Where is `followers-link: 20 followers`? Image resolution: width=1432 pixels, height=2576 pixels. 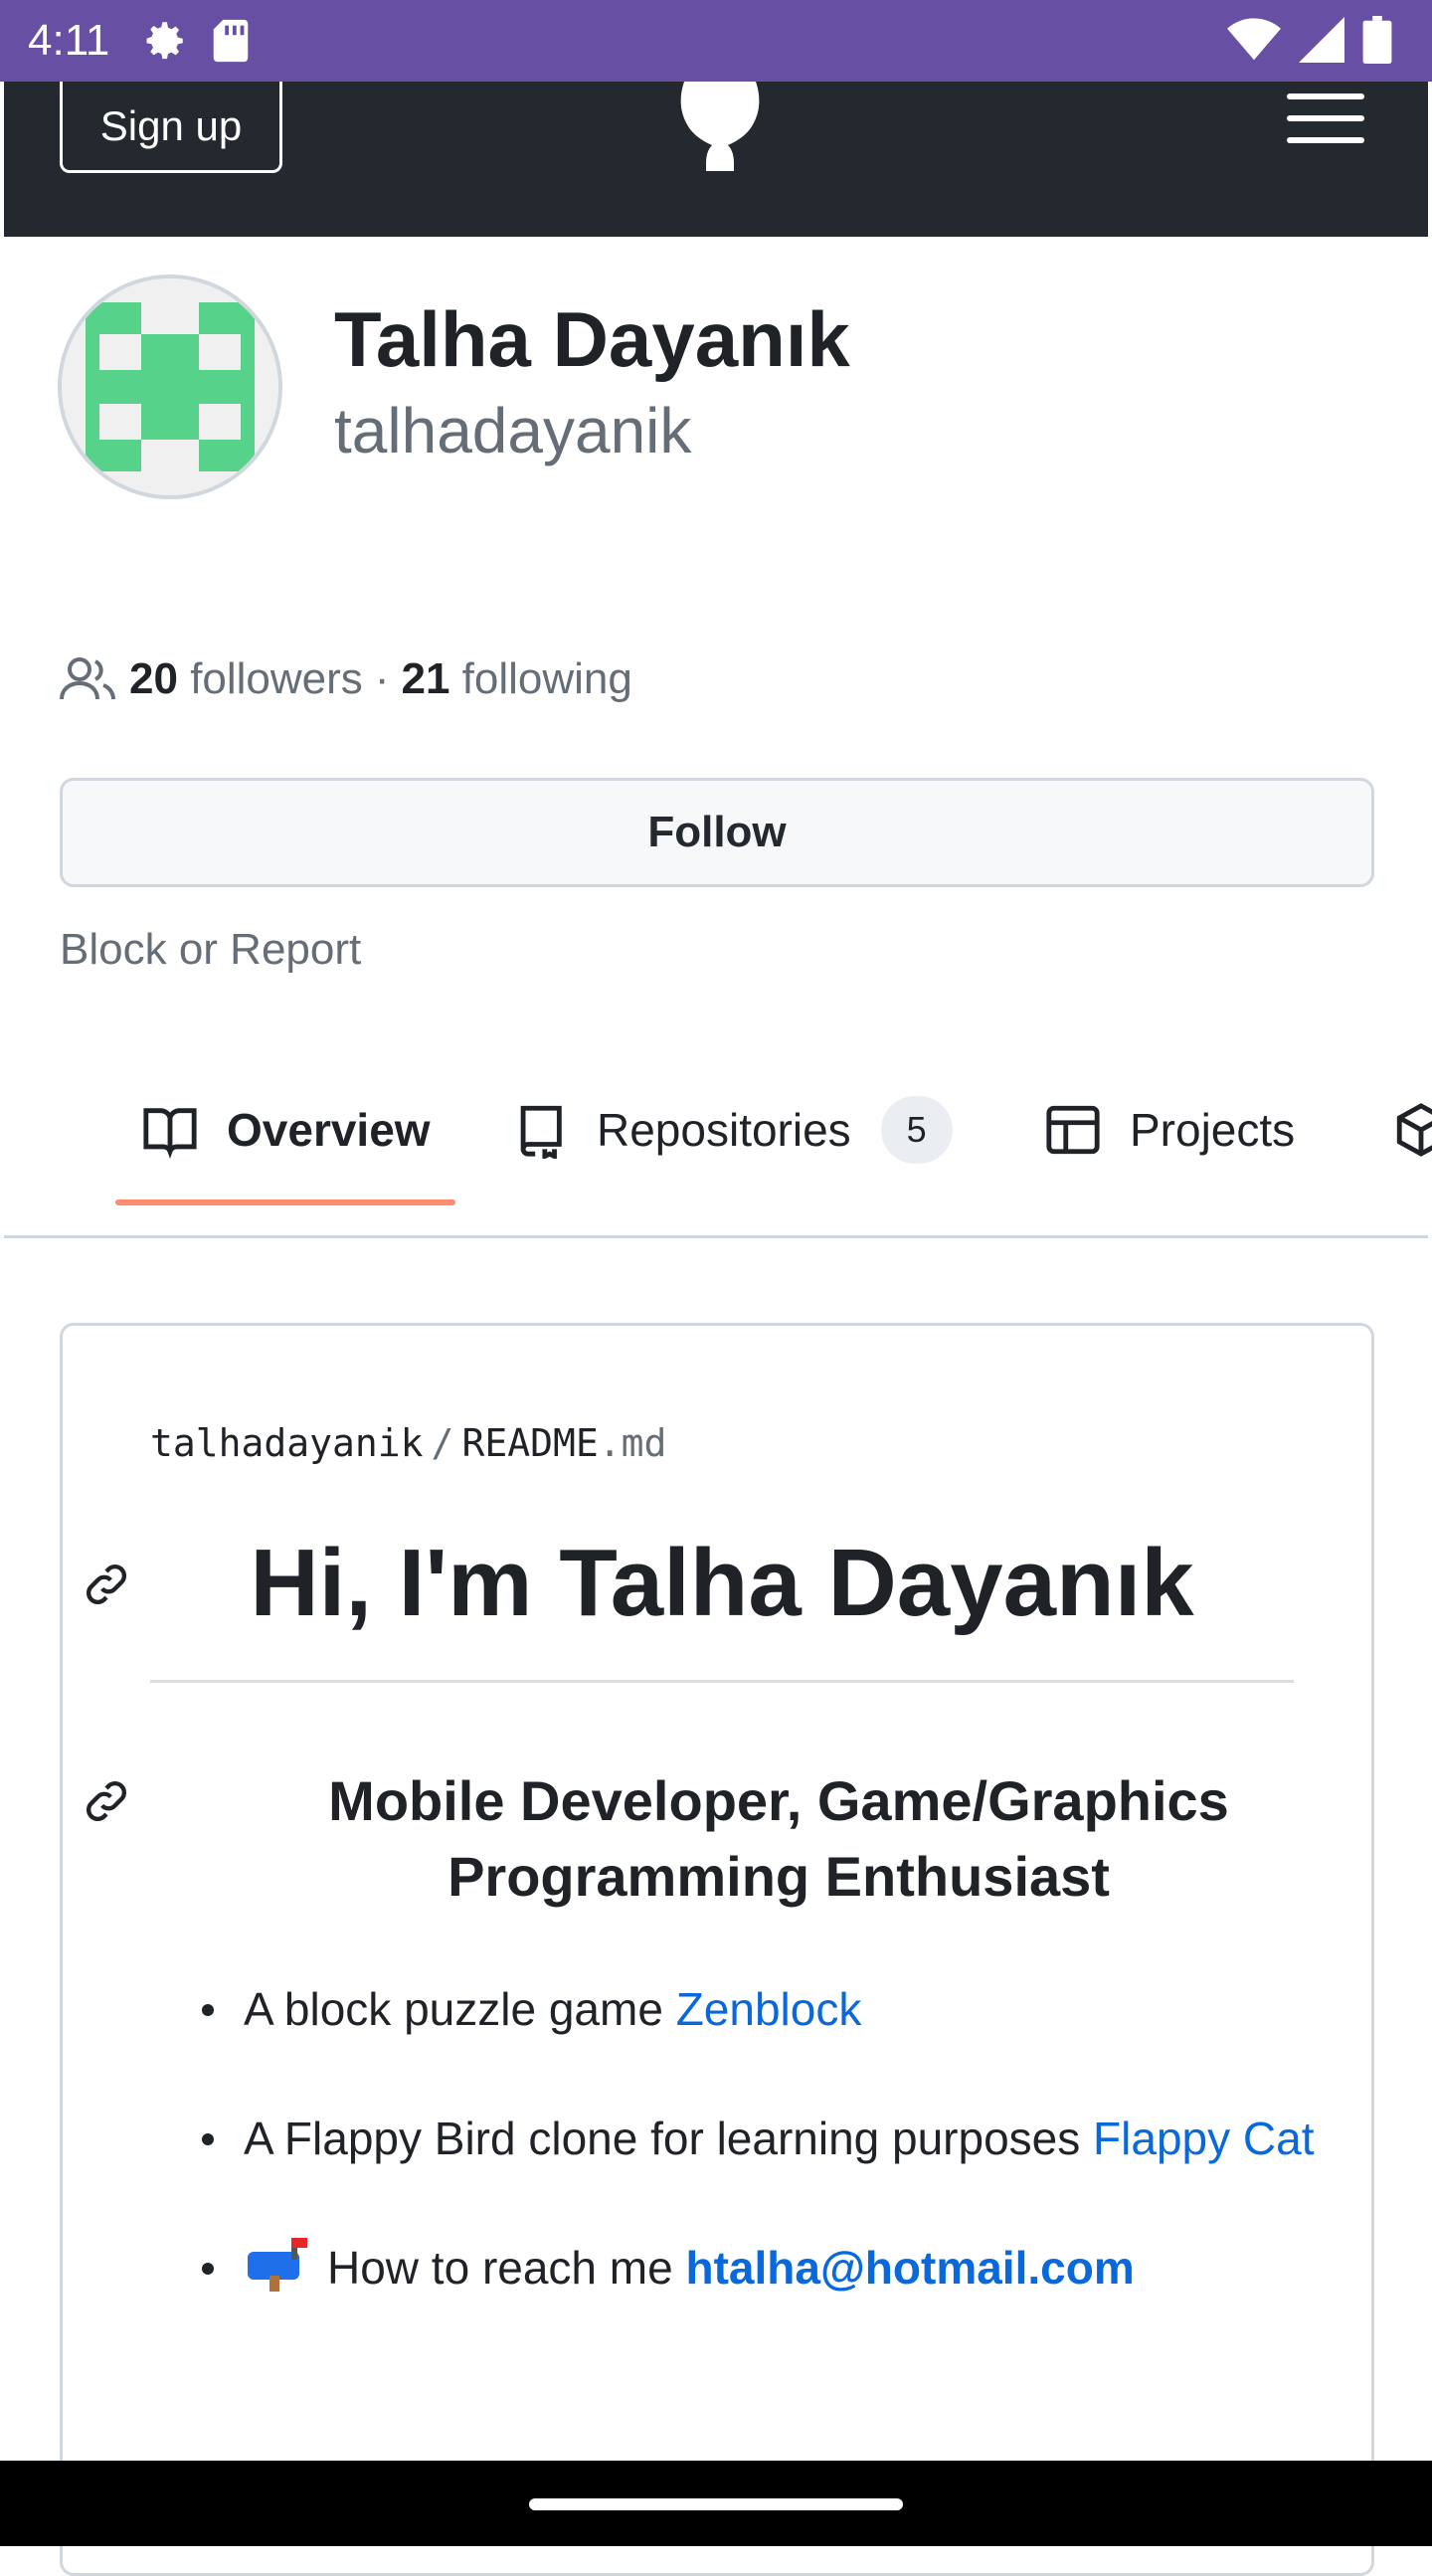
followers-link: 20 followers is located at coordinates (246, 679).